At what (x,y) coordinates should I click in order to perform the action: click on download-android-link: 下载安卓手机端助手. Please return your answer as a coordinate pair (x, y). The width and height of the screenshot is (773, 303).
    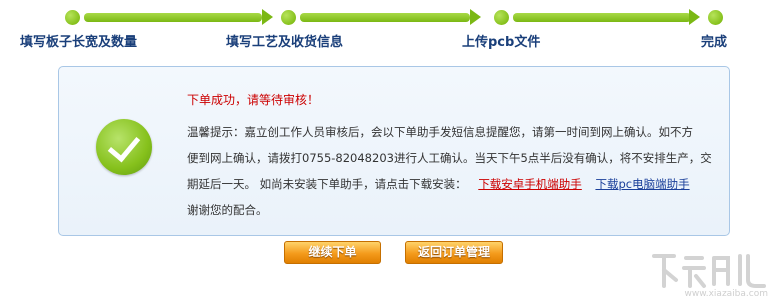
    Looking at the image, I should click on (530, 184).